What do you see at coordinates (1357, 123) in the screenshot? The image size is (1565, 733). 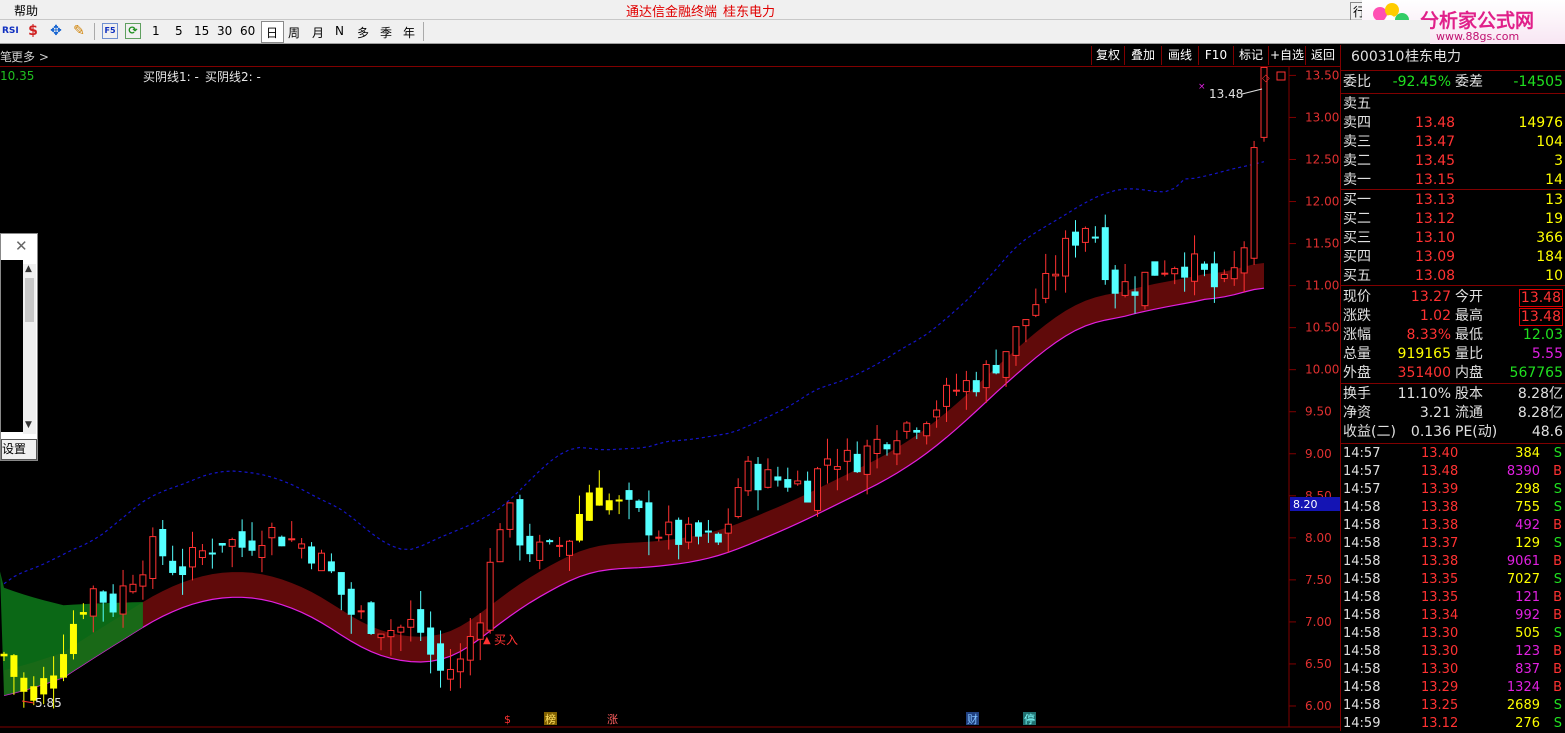 I see `ask-label: 卖四` at bounding box center [1357, 123].